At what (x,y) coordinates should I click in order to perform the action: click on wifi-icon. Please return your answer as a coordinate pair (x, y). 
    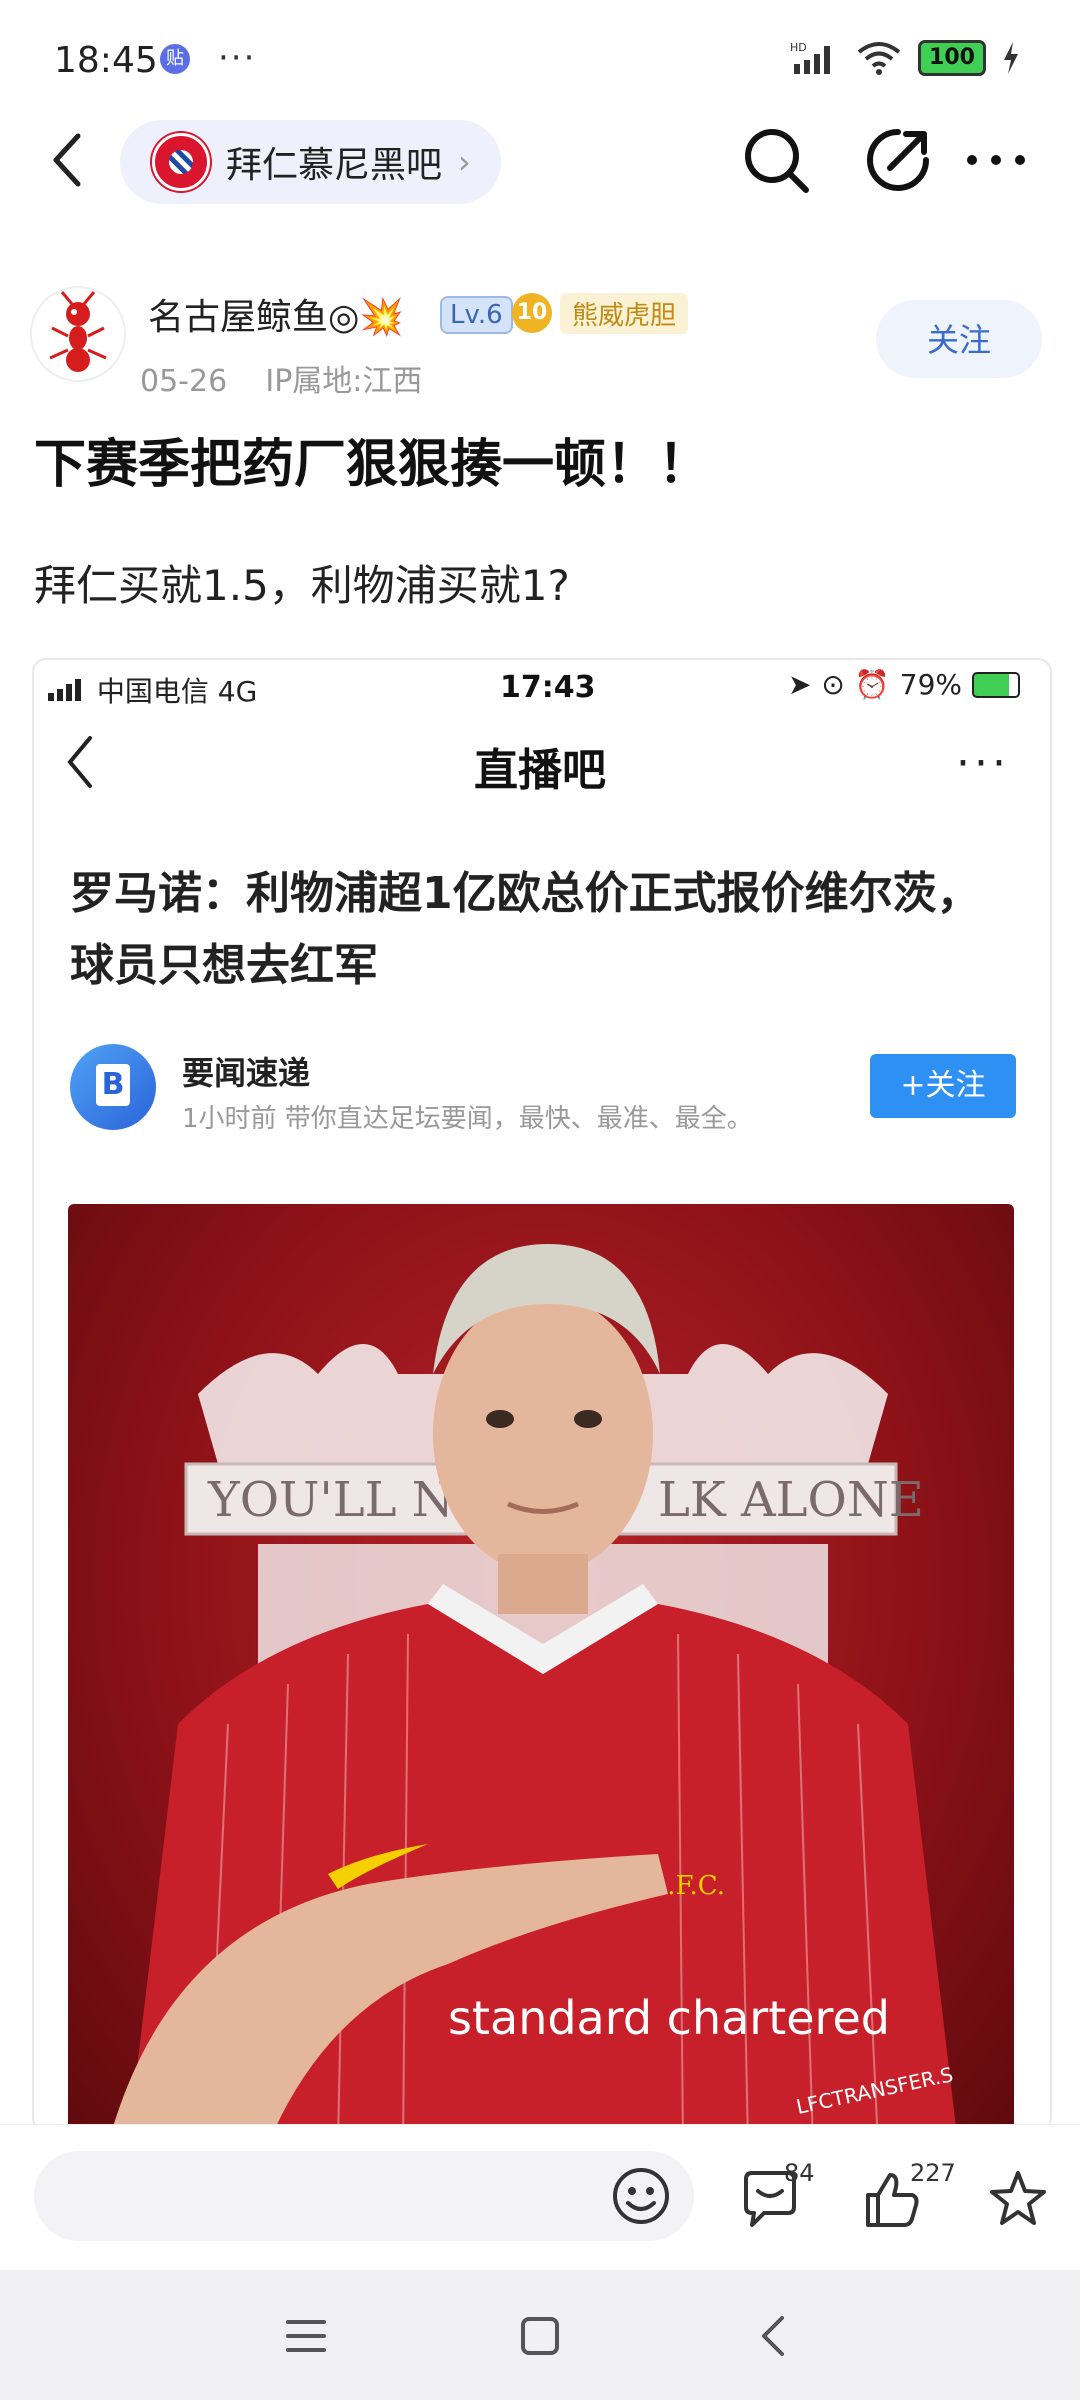
    Looking at the image, I should click on (879, 58).